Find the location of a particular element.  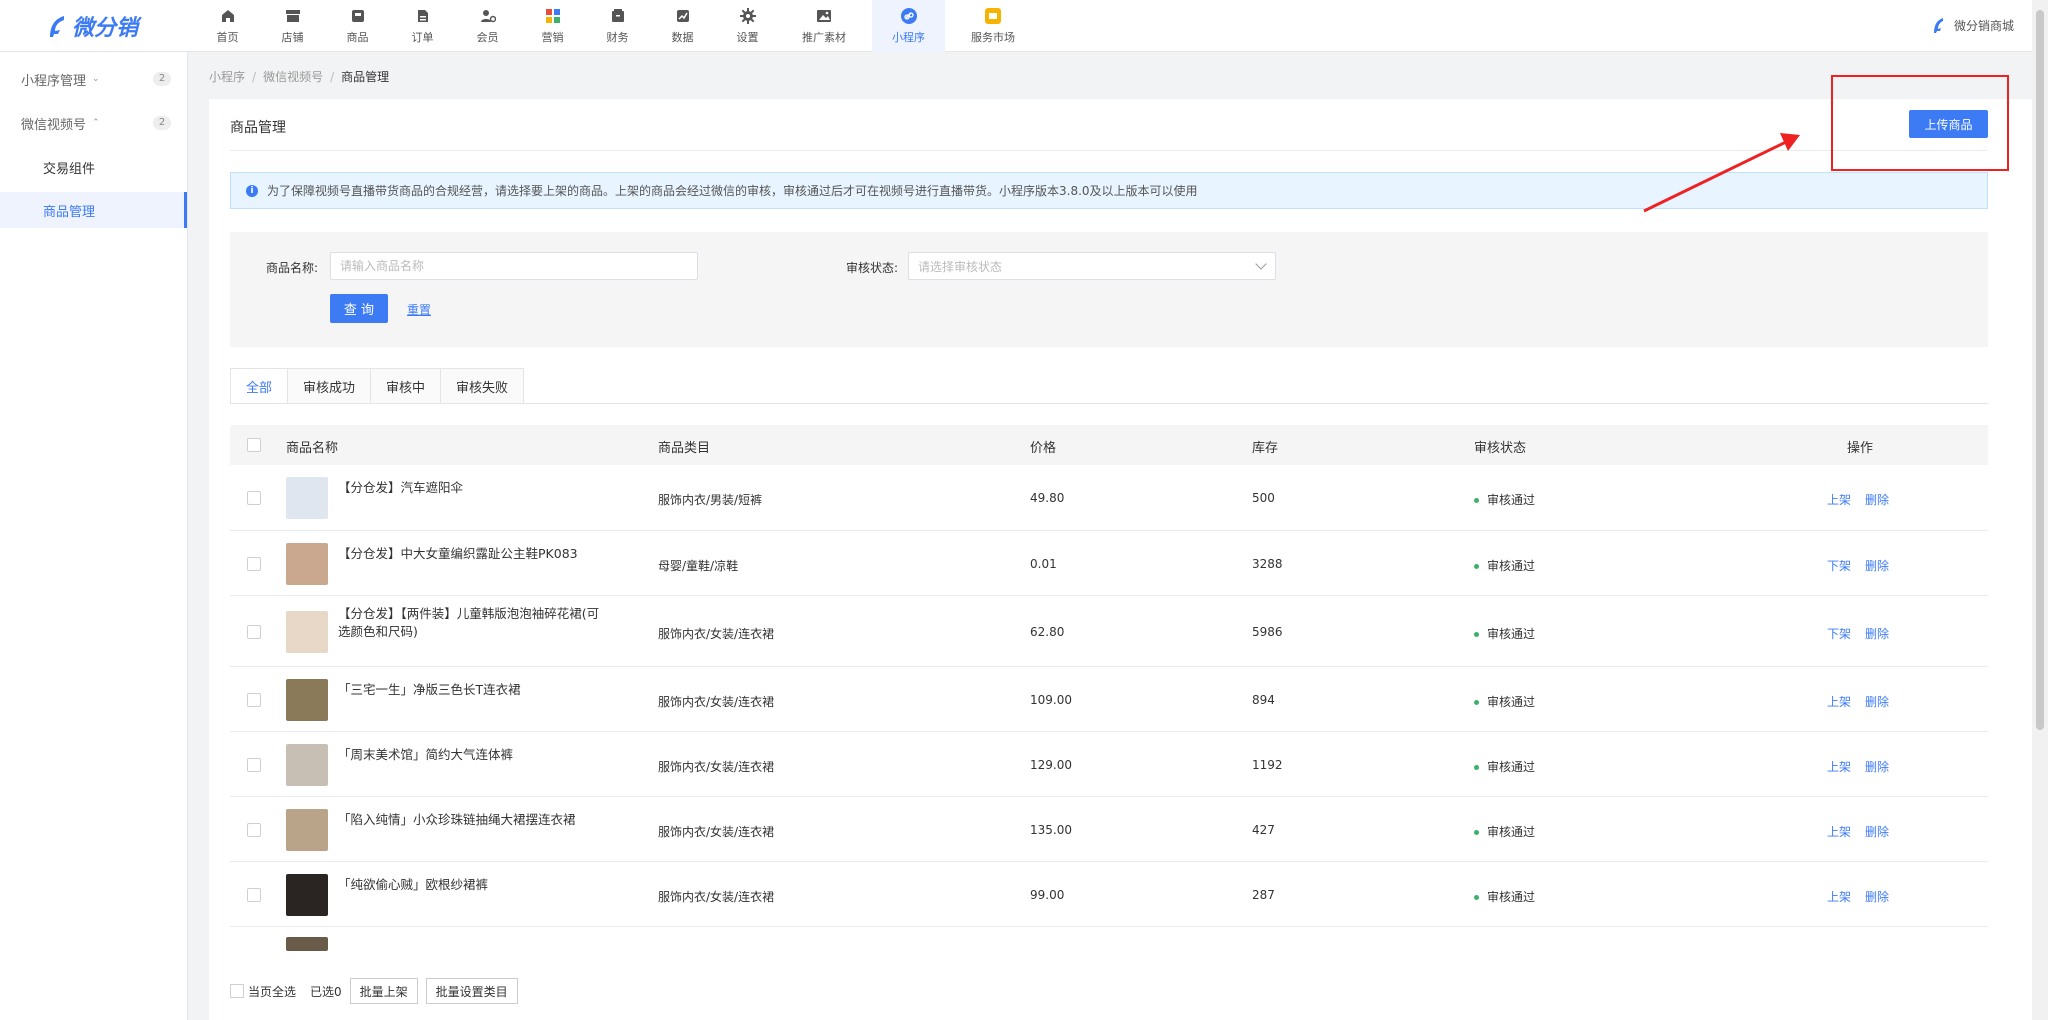

nav-item-label: 店铺 is located at coordinates (292, 37).